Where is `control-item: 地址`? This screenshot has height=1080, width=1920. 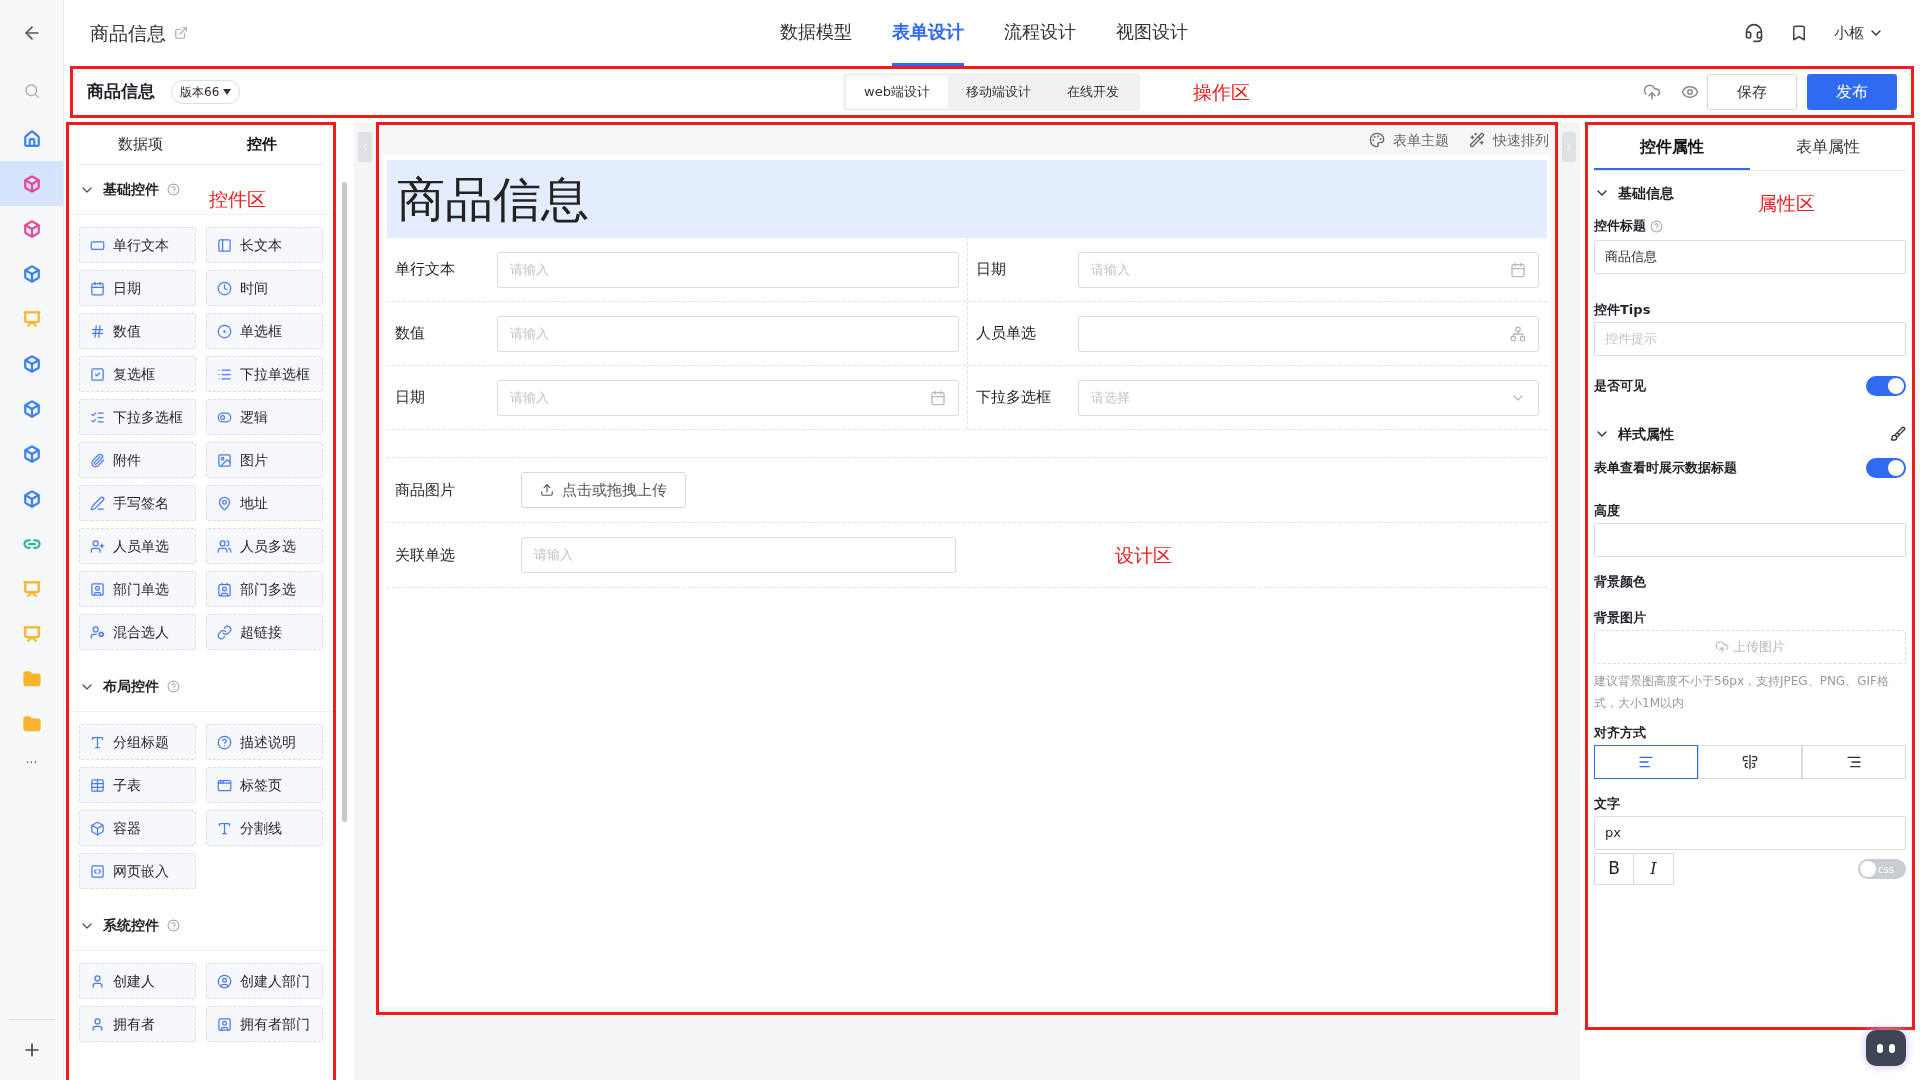 control-item: 地址 is located at coordinates (264, 503).